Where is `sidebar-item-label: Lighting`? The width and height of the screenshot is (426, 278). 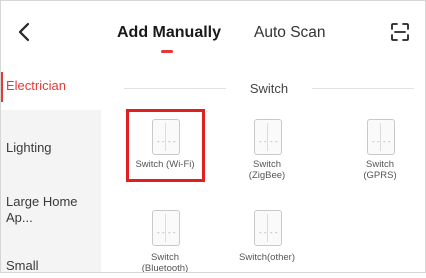
sidebar-item-label: Lighting is located at coordinates (29, 147).